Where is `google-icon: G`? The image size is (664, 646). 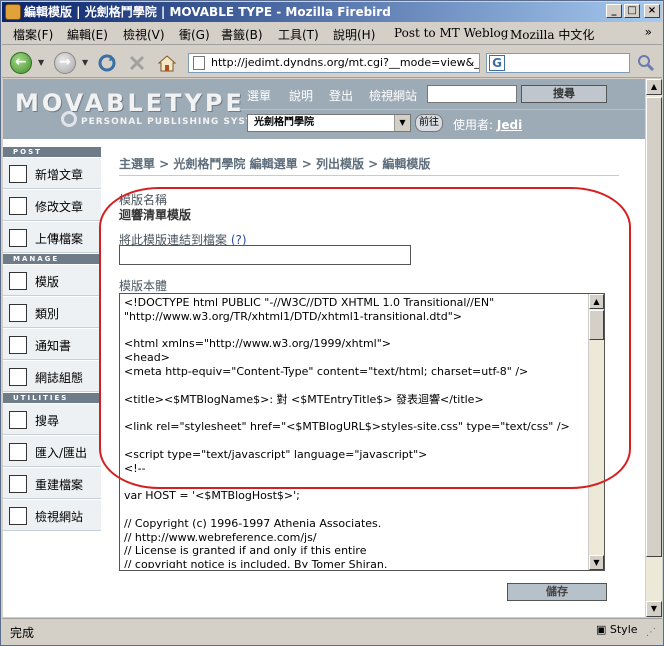 google-icon: G is located at coordinates (497, 63).